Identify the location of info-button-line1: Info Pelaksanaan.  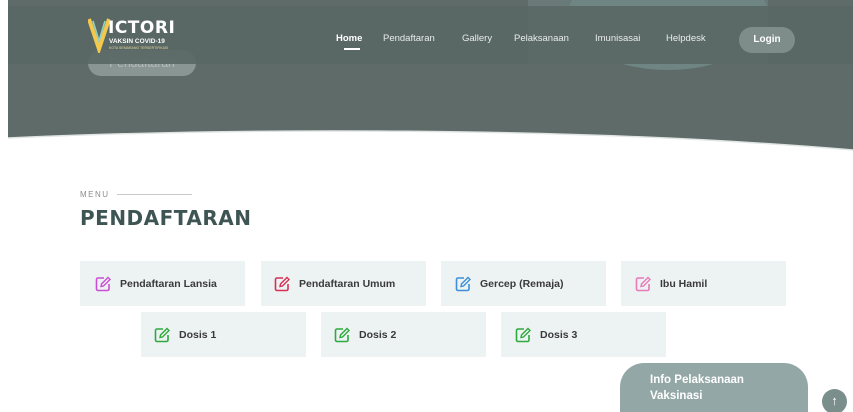
(697, 380).